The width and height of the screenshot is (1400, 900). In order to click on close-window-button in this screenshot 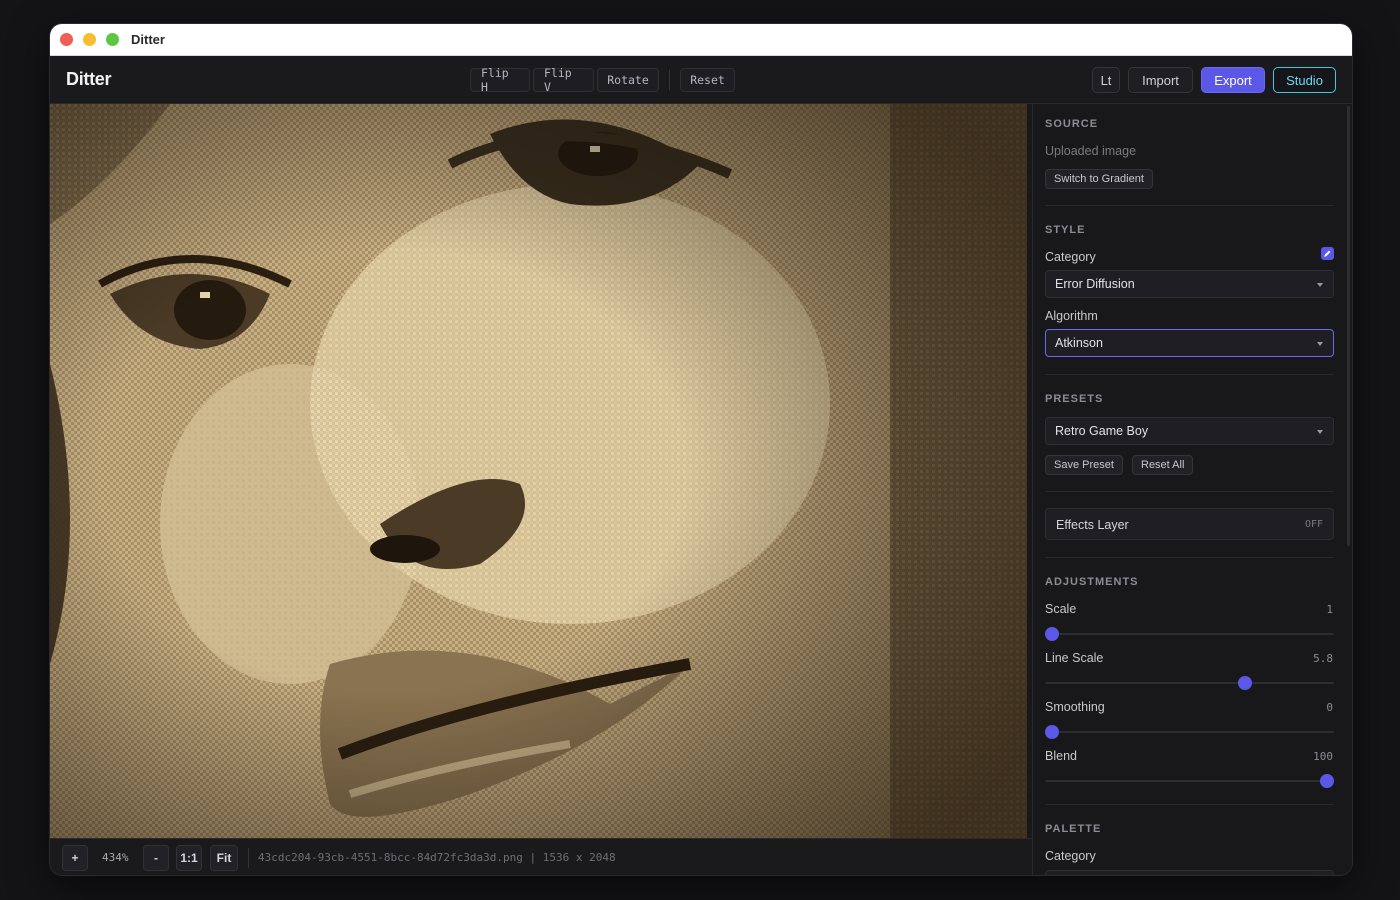, I will do `click(66, 39)`.